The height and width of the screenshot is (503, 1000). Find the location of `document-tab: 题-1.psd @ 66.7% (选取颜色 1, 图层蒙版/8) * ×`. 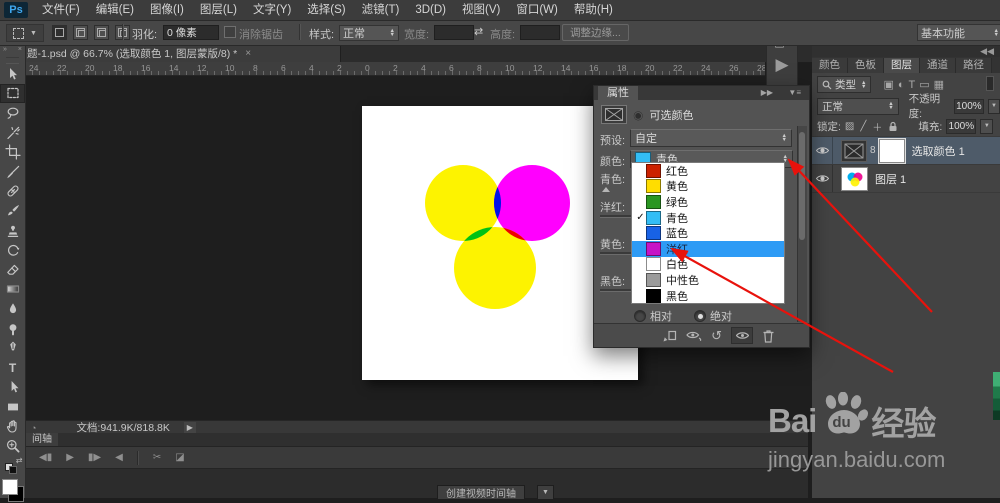

document-tab: 题-1.psd @ 66.7% (选取颜色 1, 图层蒙版/8) * × is located at coordinates (170, 53).